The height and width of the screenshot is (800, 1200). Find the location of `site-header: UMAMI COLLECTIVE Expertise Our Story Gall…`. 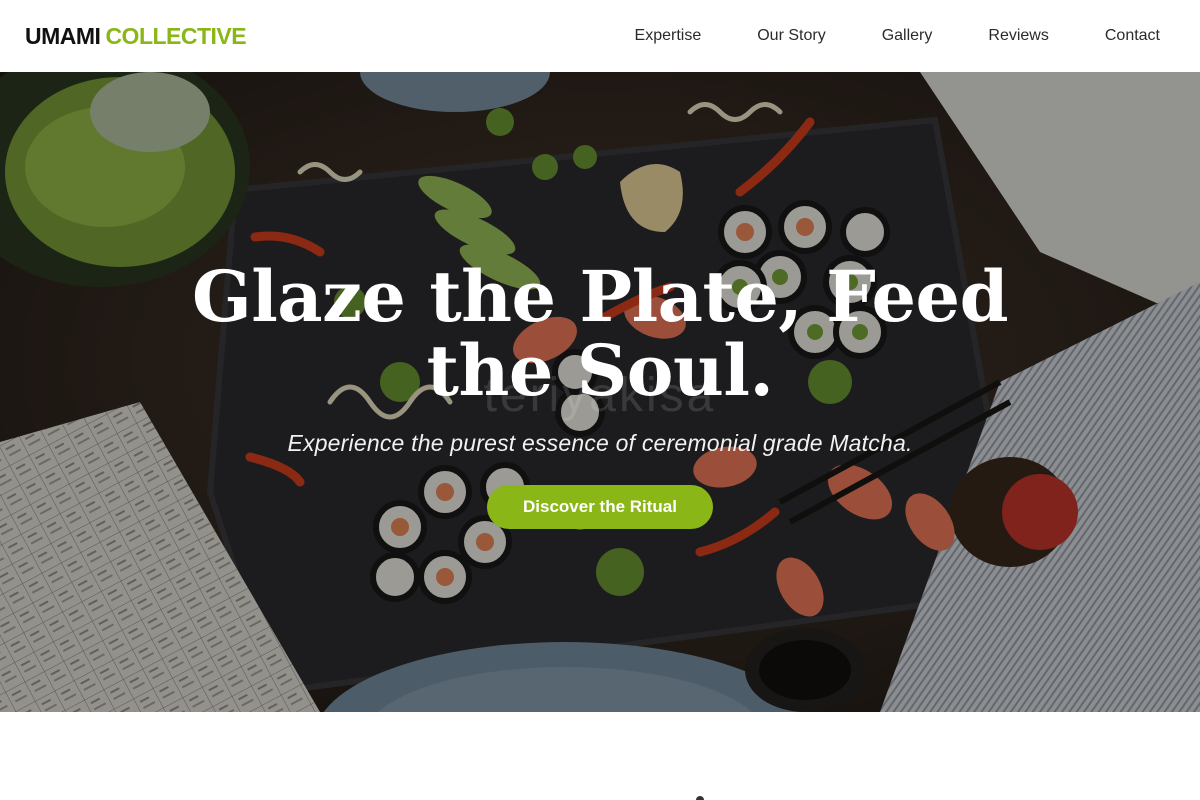

site-header: UMAMI COLLECTIVE Expertise Our Story Gall… is located at coordinates (600, 36).